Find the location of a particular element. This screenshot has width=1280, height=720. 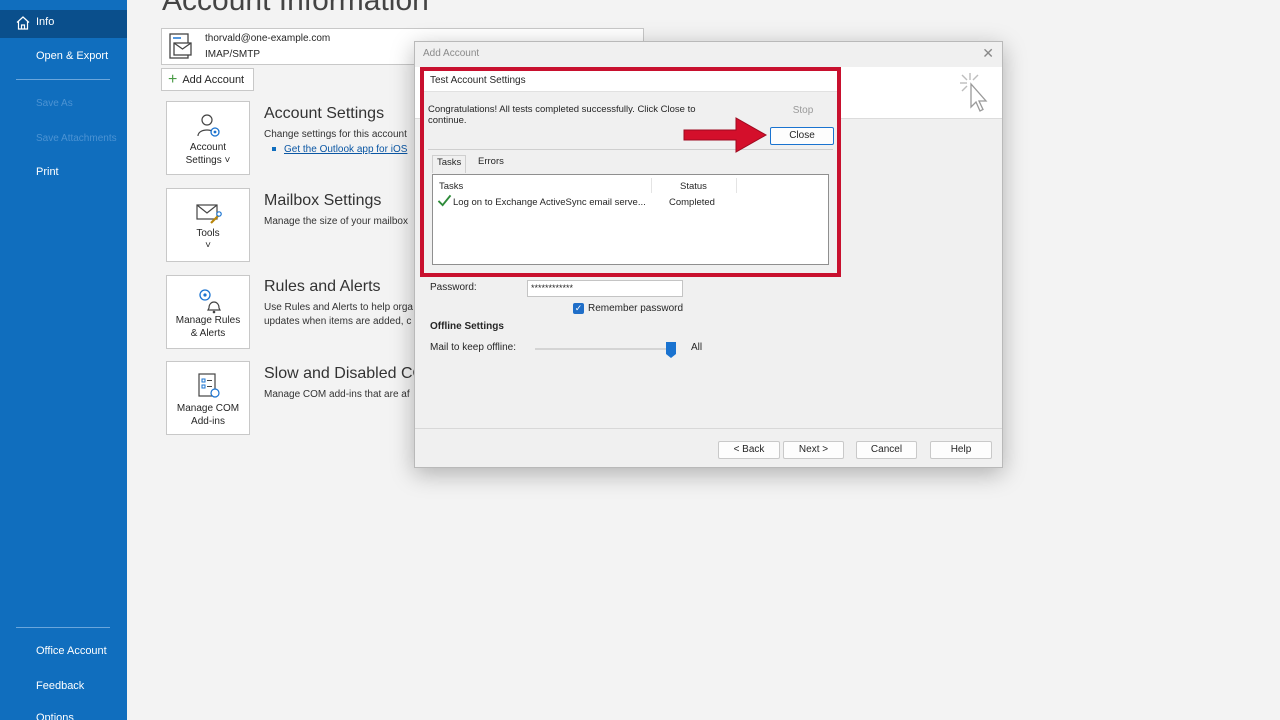

next-button: Next > is located at coordinates (813, 450).